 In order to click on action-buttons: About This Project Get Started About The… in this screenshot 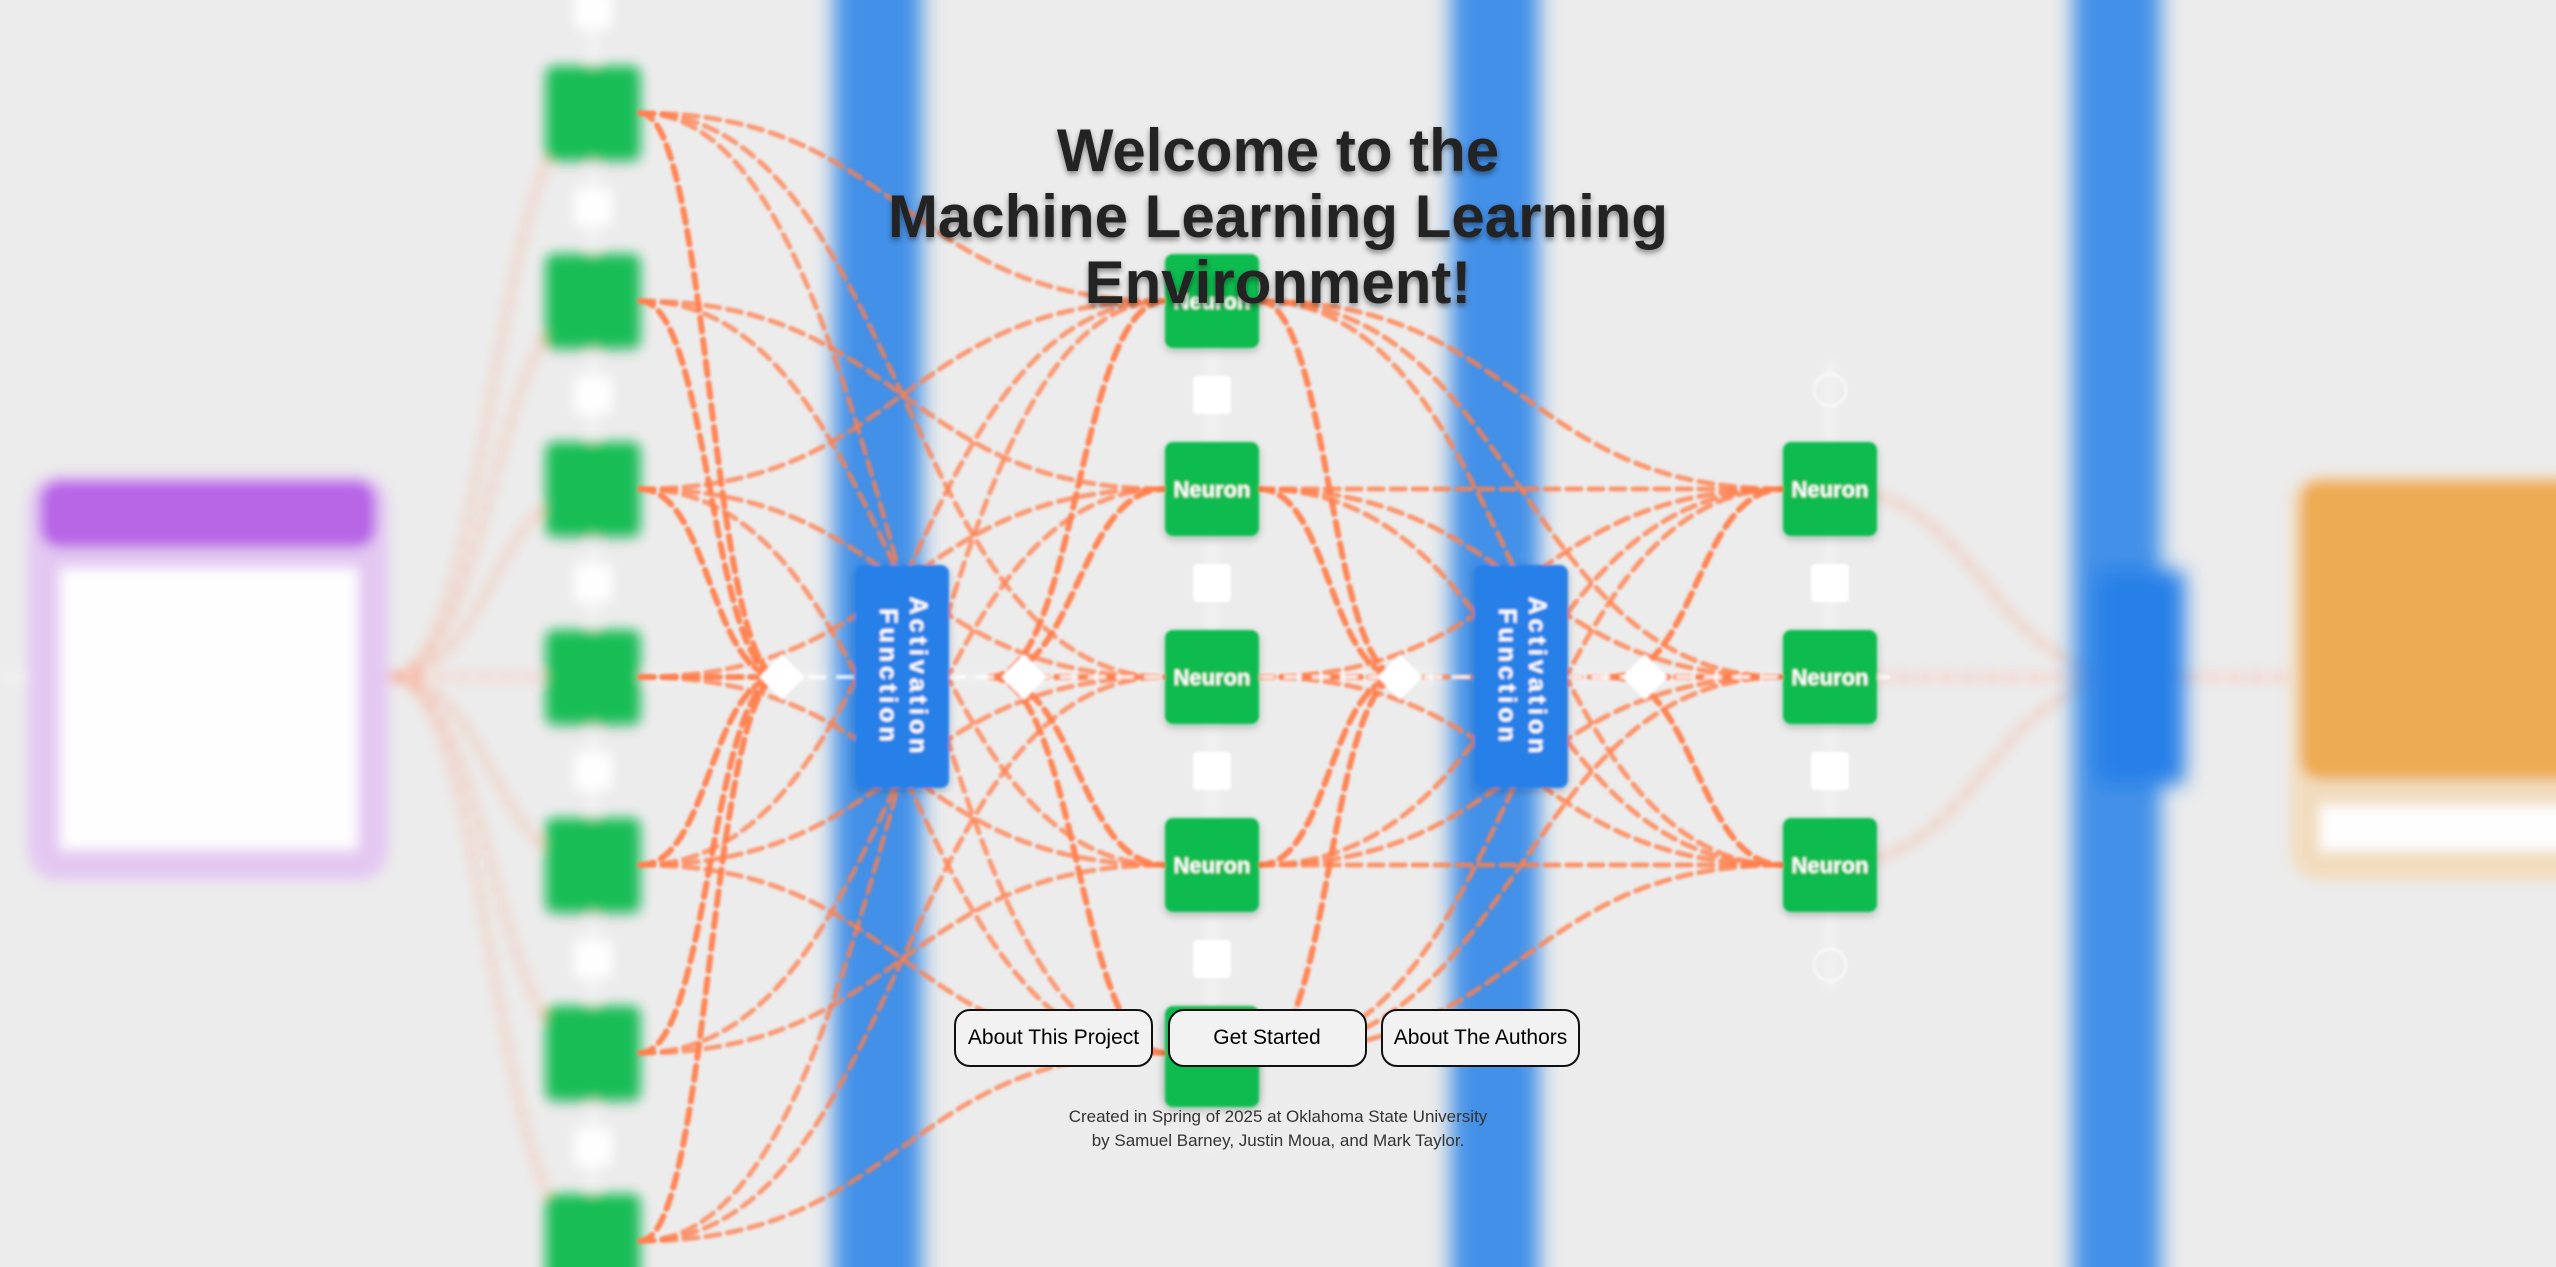, I will do `click(1267, 1039)`.